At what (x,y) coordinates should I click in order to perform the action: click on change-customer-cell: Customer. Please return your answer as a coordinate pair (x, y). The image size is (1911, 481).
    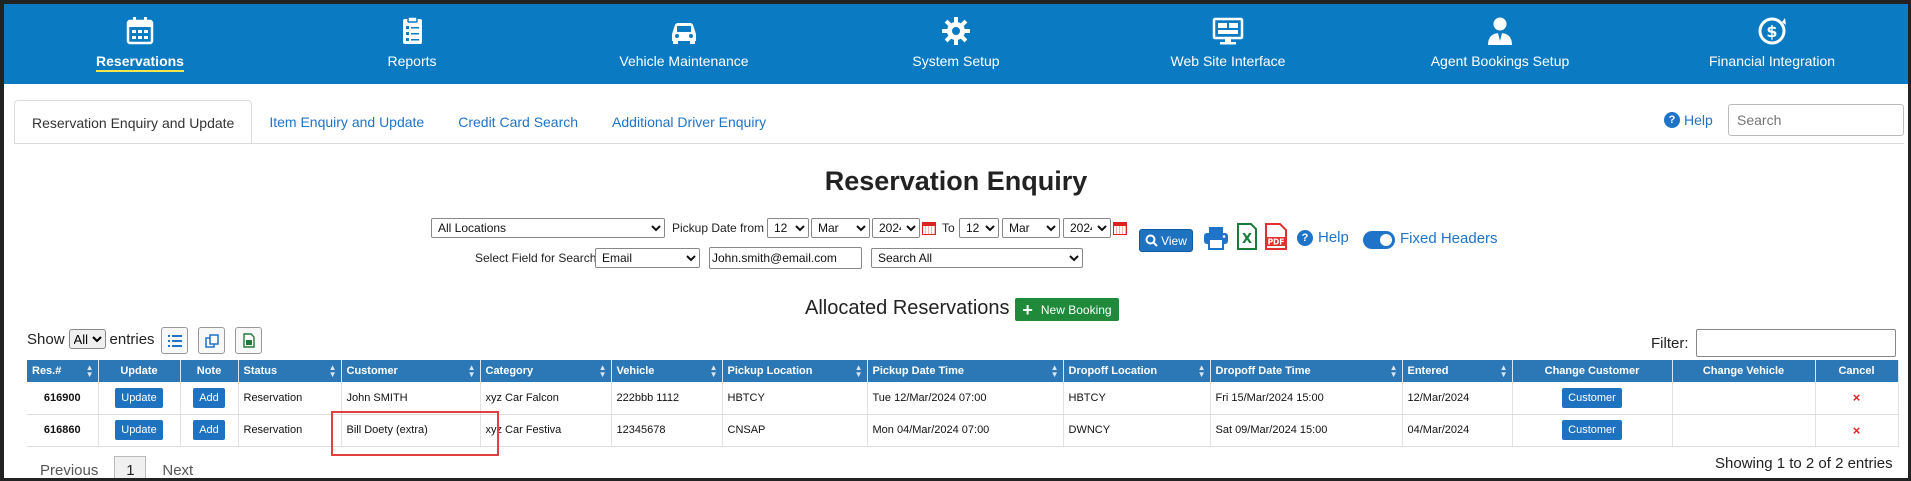
    Looking at the image, I should click on (1592, 430).